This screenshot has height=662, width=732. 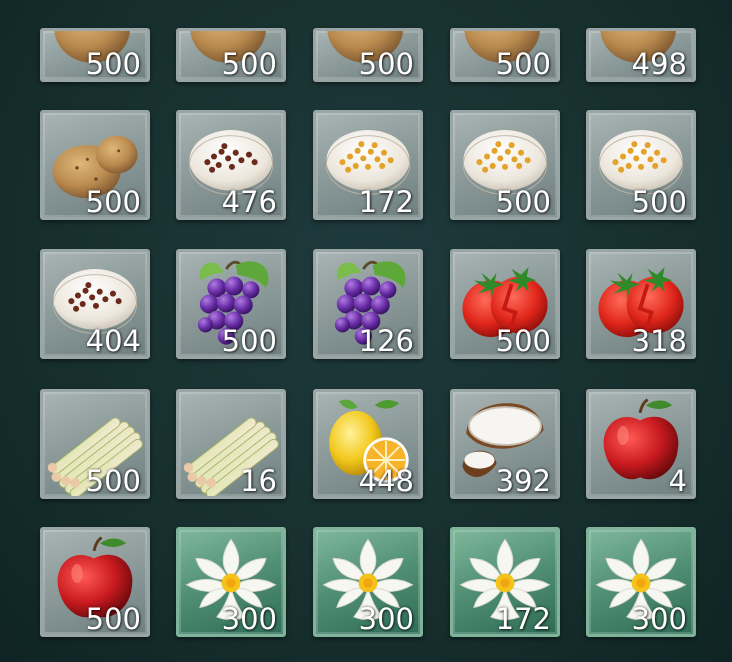 I want to click on inventory-slot: 498, so click(x=641, y=55).